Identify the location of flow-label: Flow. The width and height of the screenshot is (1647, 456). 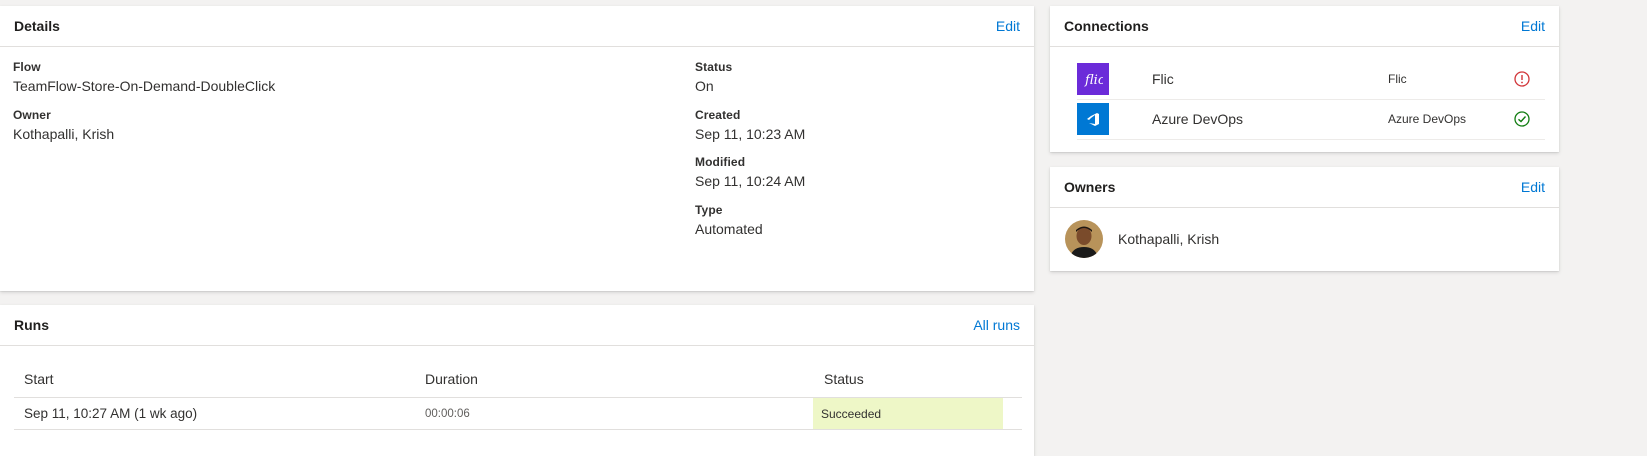
(27, 67).